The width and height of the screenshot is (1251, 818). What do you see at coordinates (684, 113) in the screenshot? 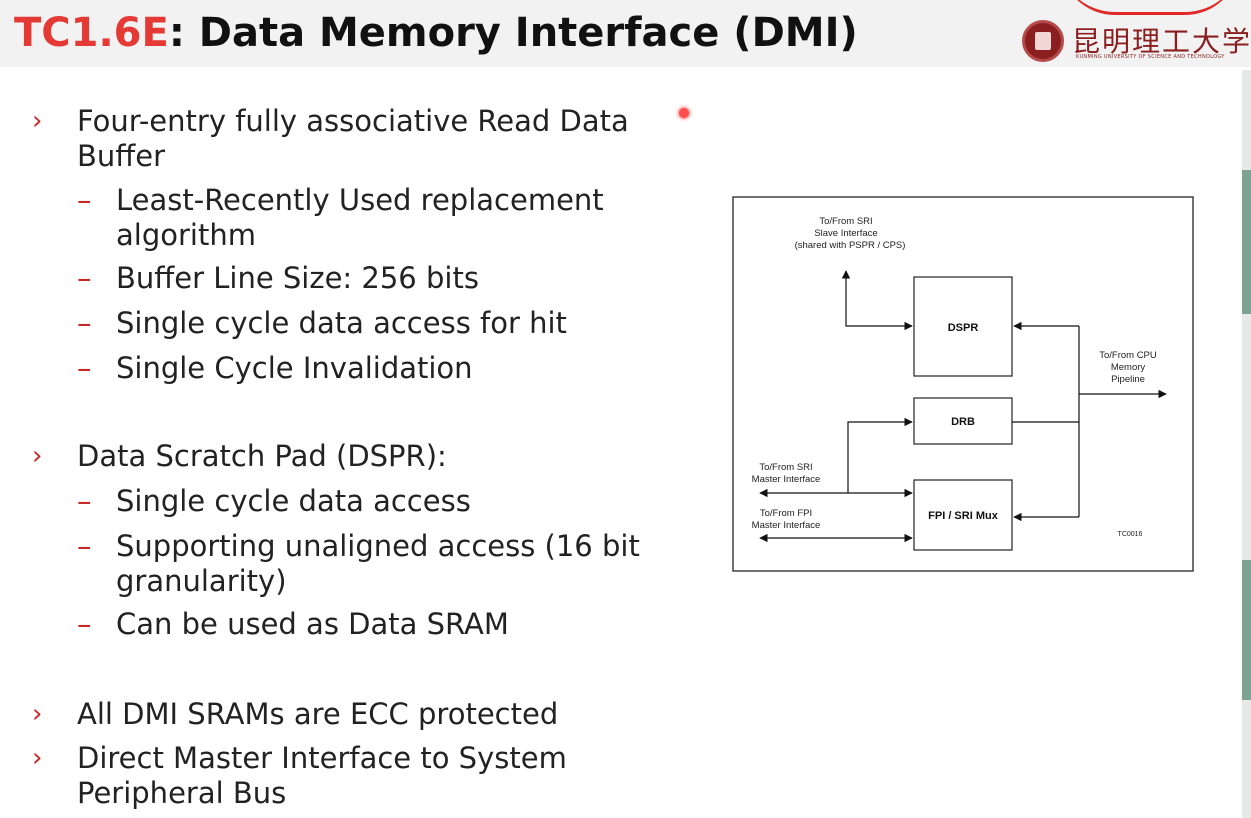
I see `laser-pointer-dot` at bounding box center [684, 113].